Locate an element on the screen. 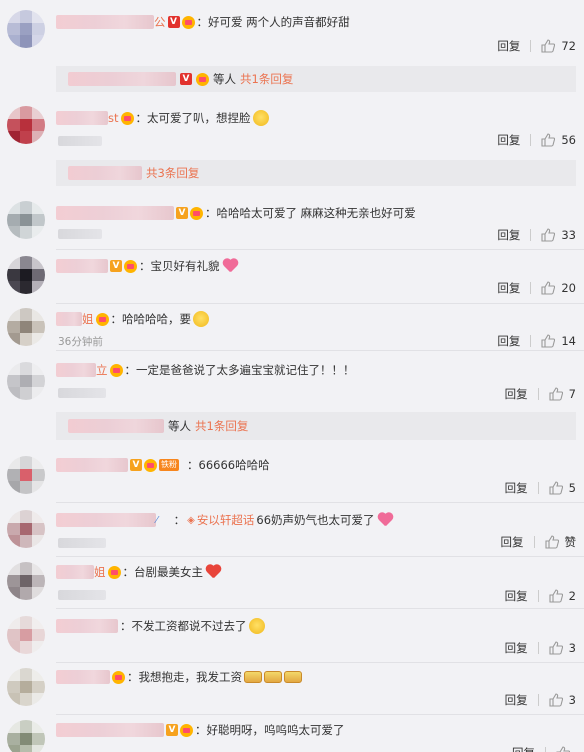 The image size is (584, 752). username-tail: 立 is located at coordinates (102, 370).